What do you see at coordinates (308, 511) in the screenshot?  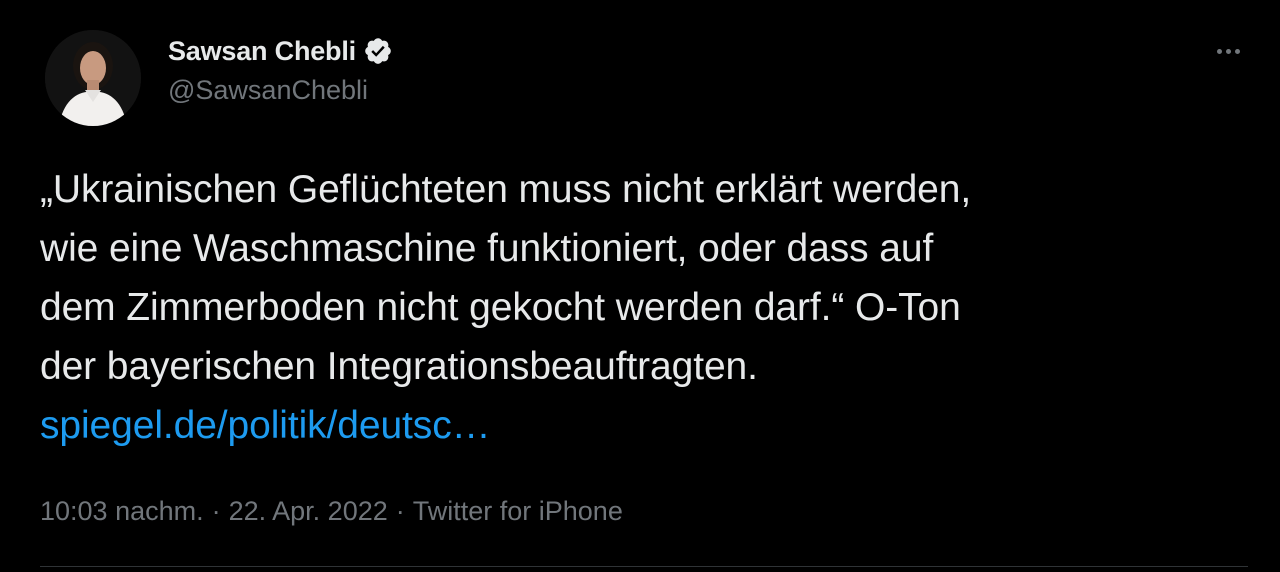 I see `tweet-date: 22. Apr. 2022` at bounding box center [308, 511].